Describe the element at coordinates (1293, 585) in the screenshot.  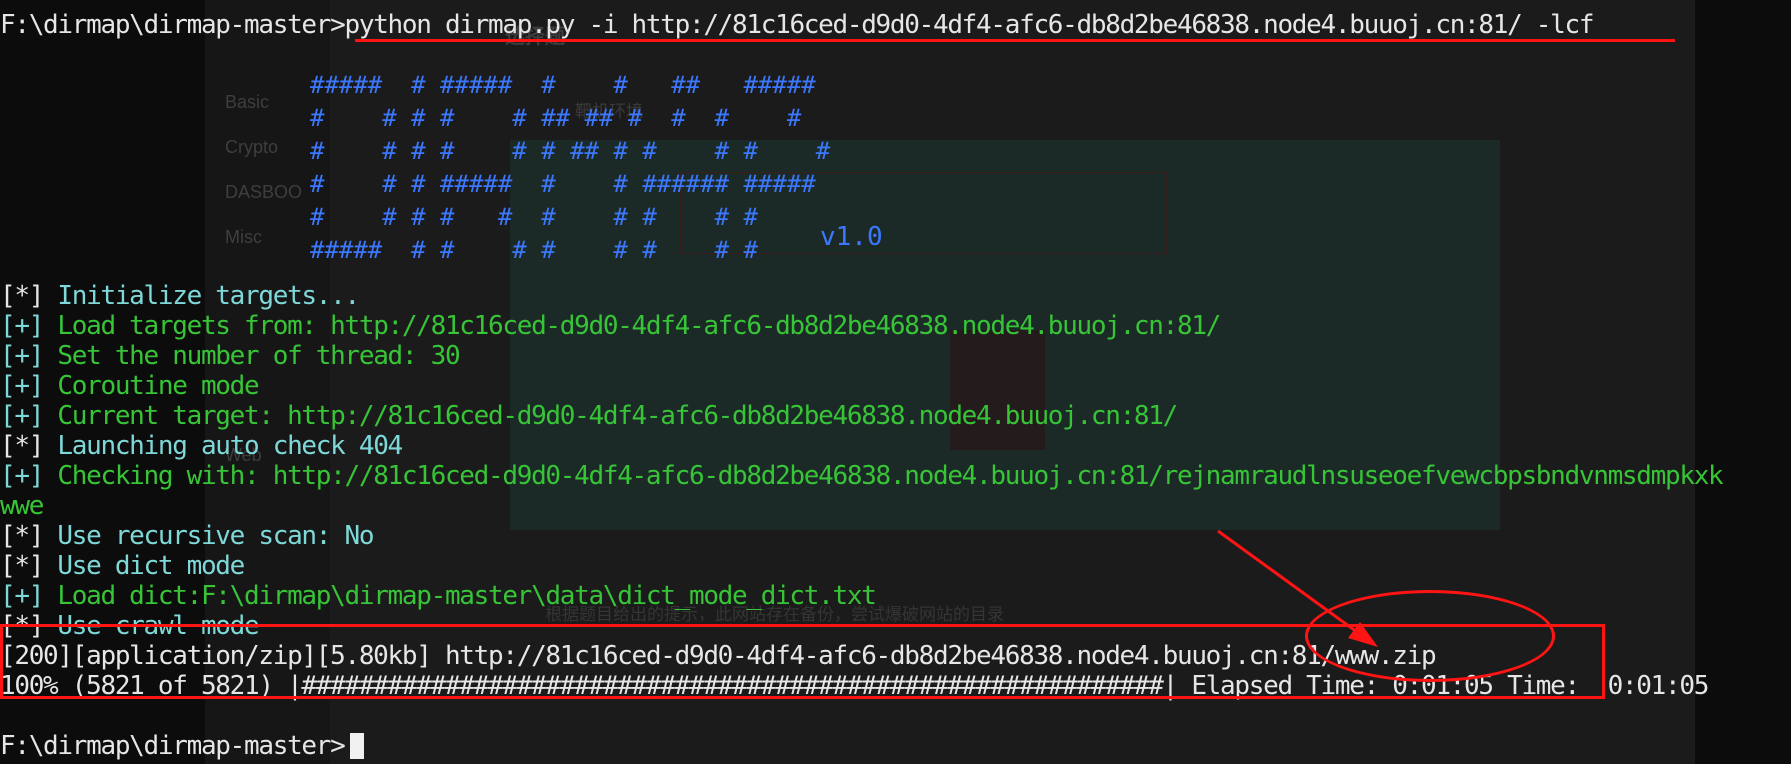
I see `arrow-line` at that location.